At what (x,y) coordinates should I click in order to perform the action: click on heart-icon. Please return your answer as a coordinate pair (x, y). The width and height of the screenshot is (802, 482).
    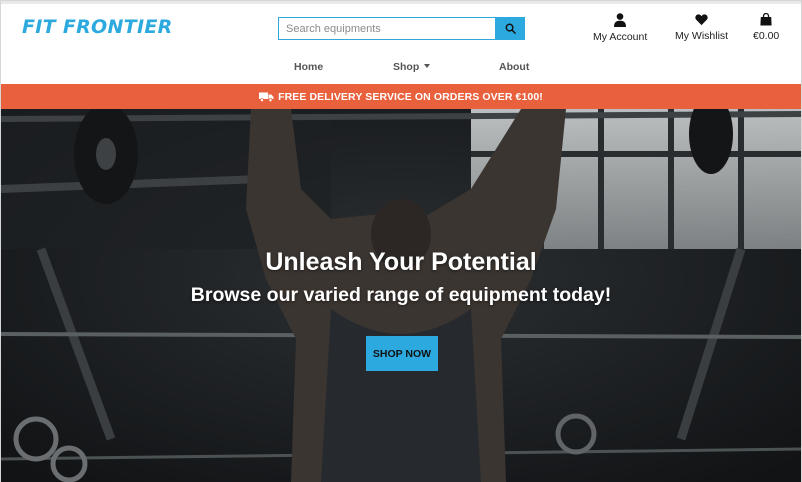
    Looking at the image, I should click on (701, 20).